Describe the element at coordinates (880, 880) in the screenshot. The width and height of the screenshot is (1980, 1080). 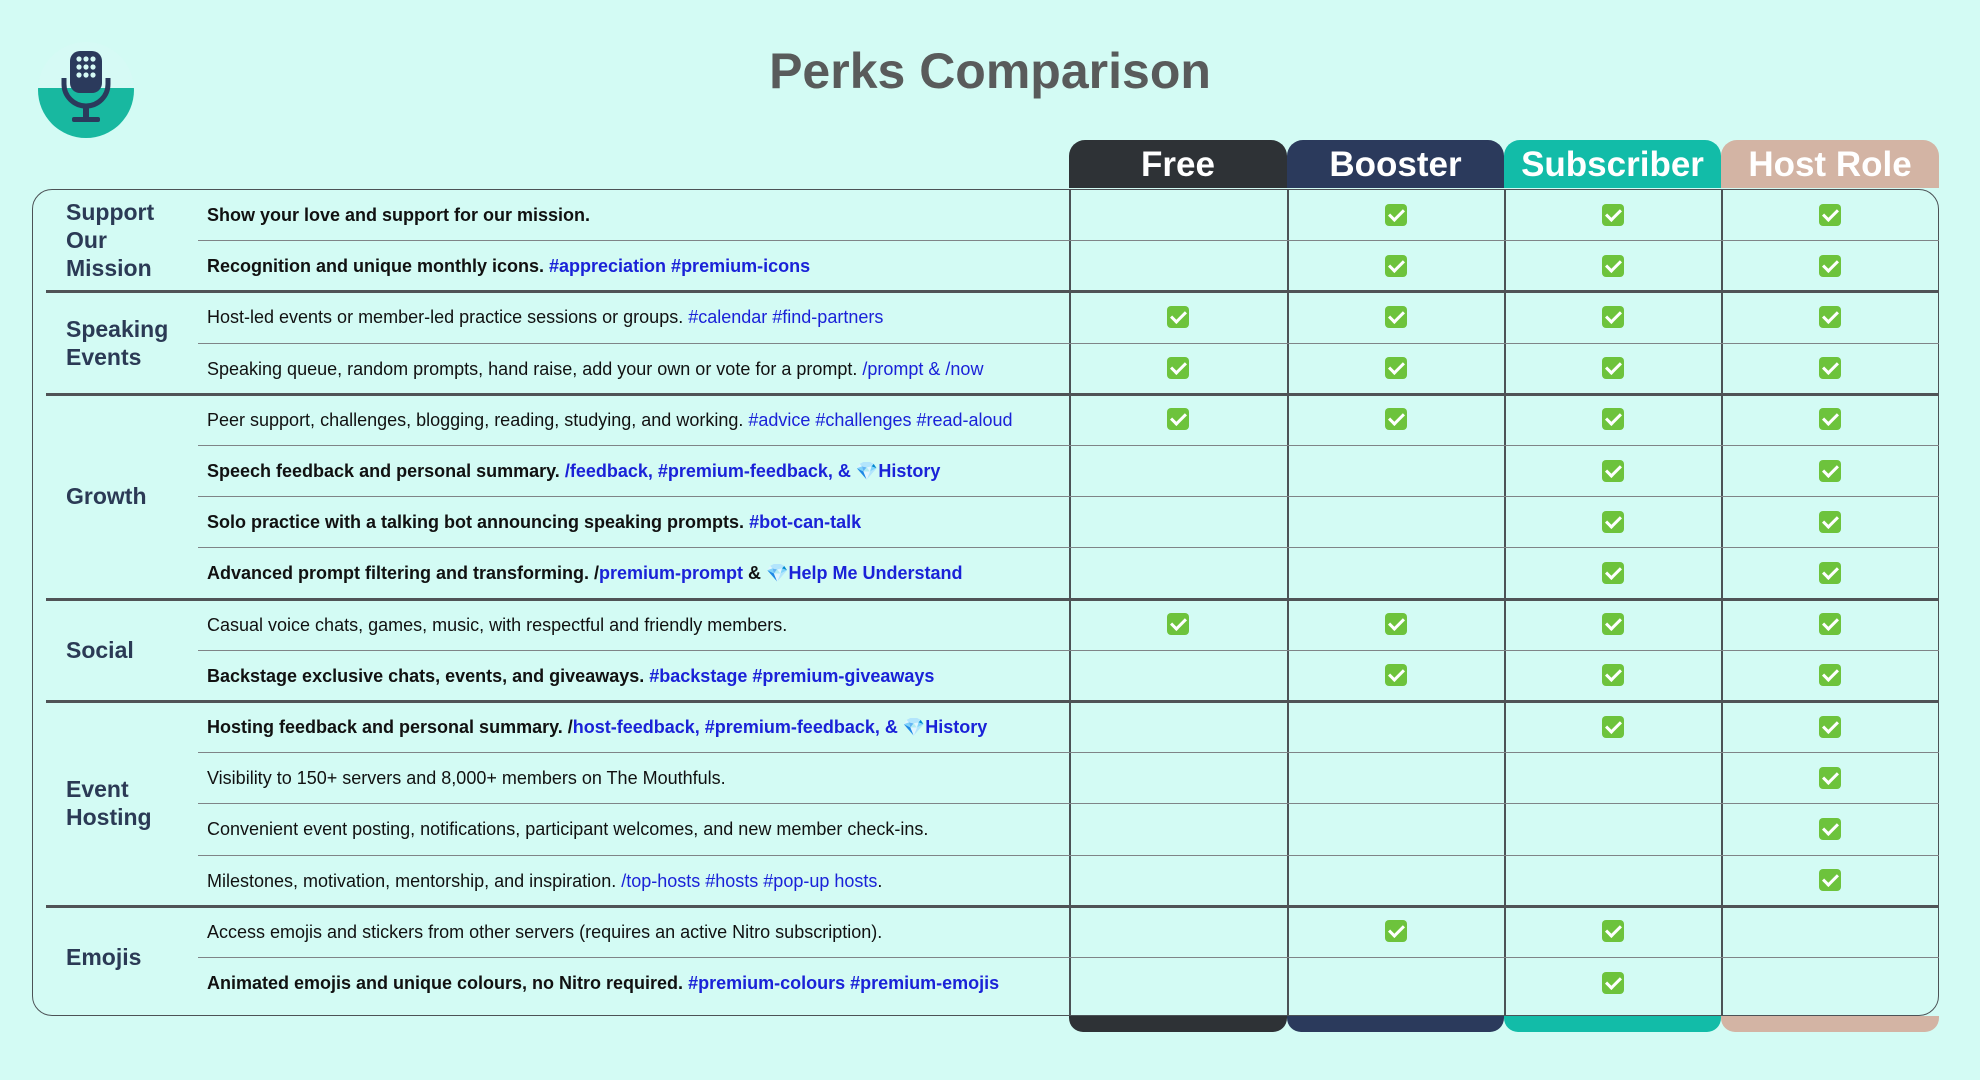
I see `perk-suffix: .` at that location.